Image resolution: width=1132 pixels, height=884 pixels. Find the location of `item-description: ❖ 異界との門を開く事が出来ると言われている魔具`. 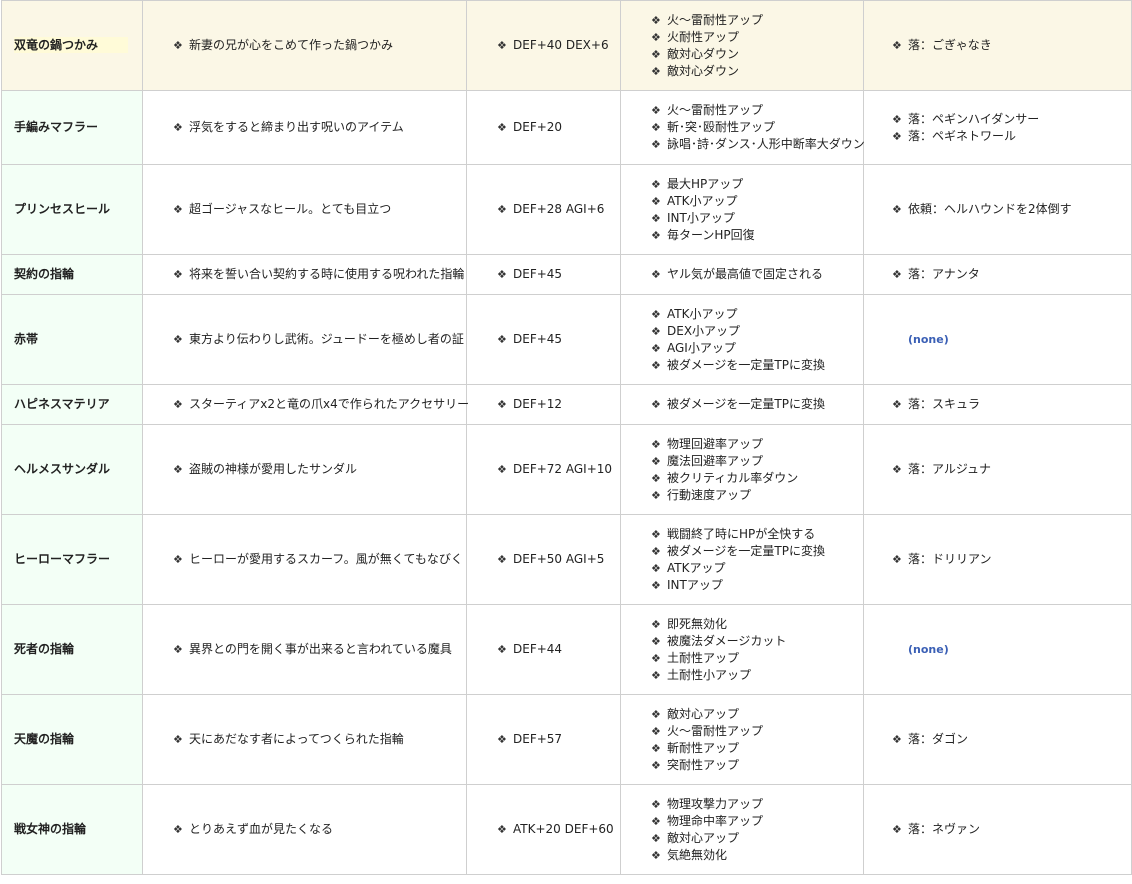

item-description: ❖ 異界との門を開く事が出来ると言われている魔具 is located at coordinates (319, 649).